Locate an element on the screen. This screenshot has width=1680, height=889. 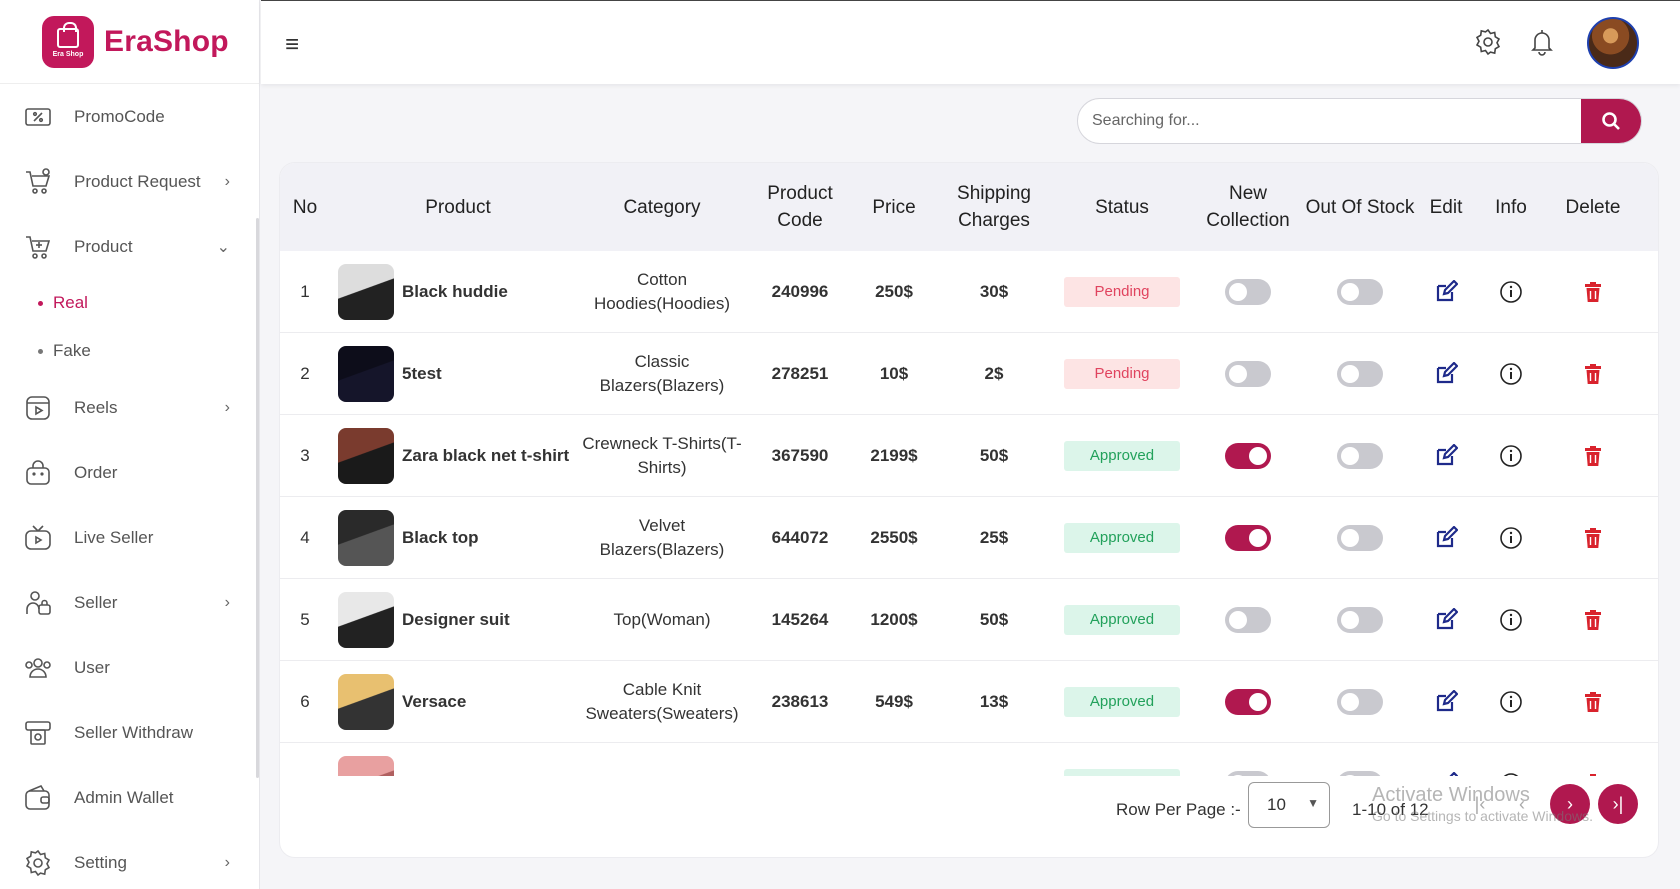
brand: Era Shop EraShop is located at coordinates (129, 42).